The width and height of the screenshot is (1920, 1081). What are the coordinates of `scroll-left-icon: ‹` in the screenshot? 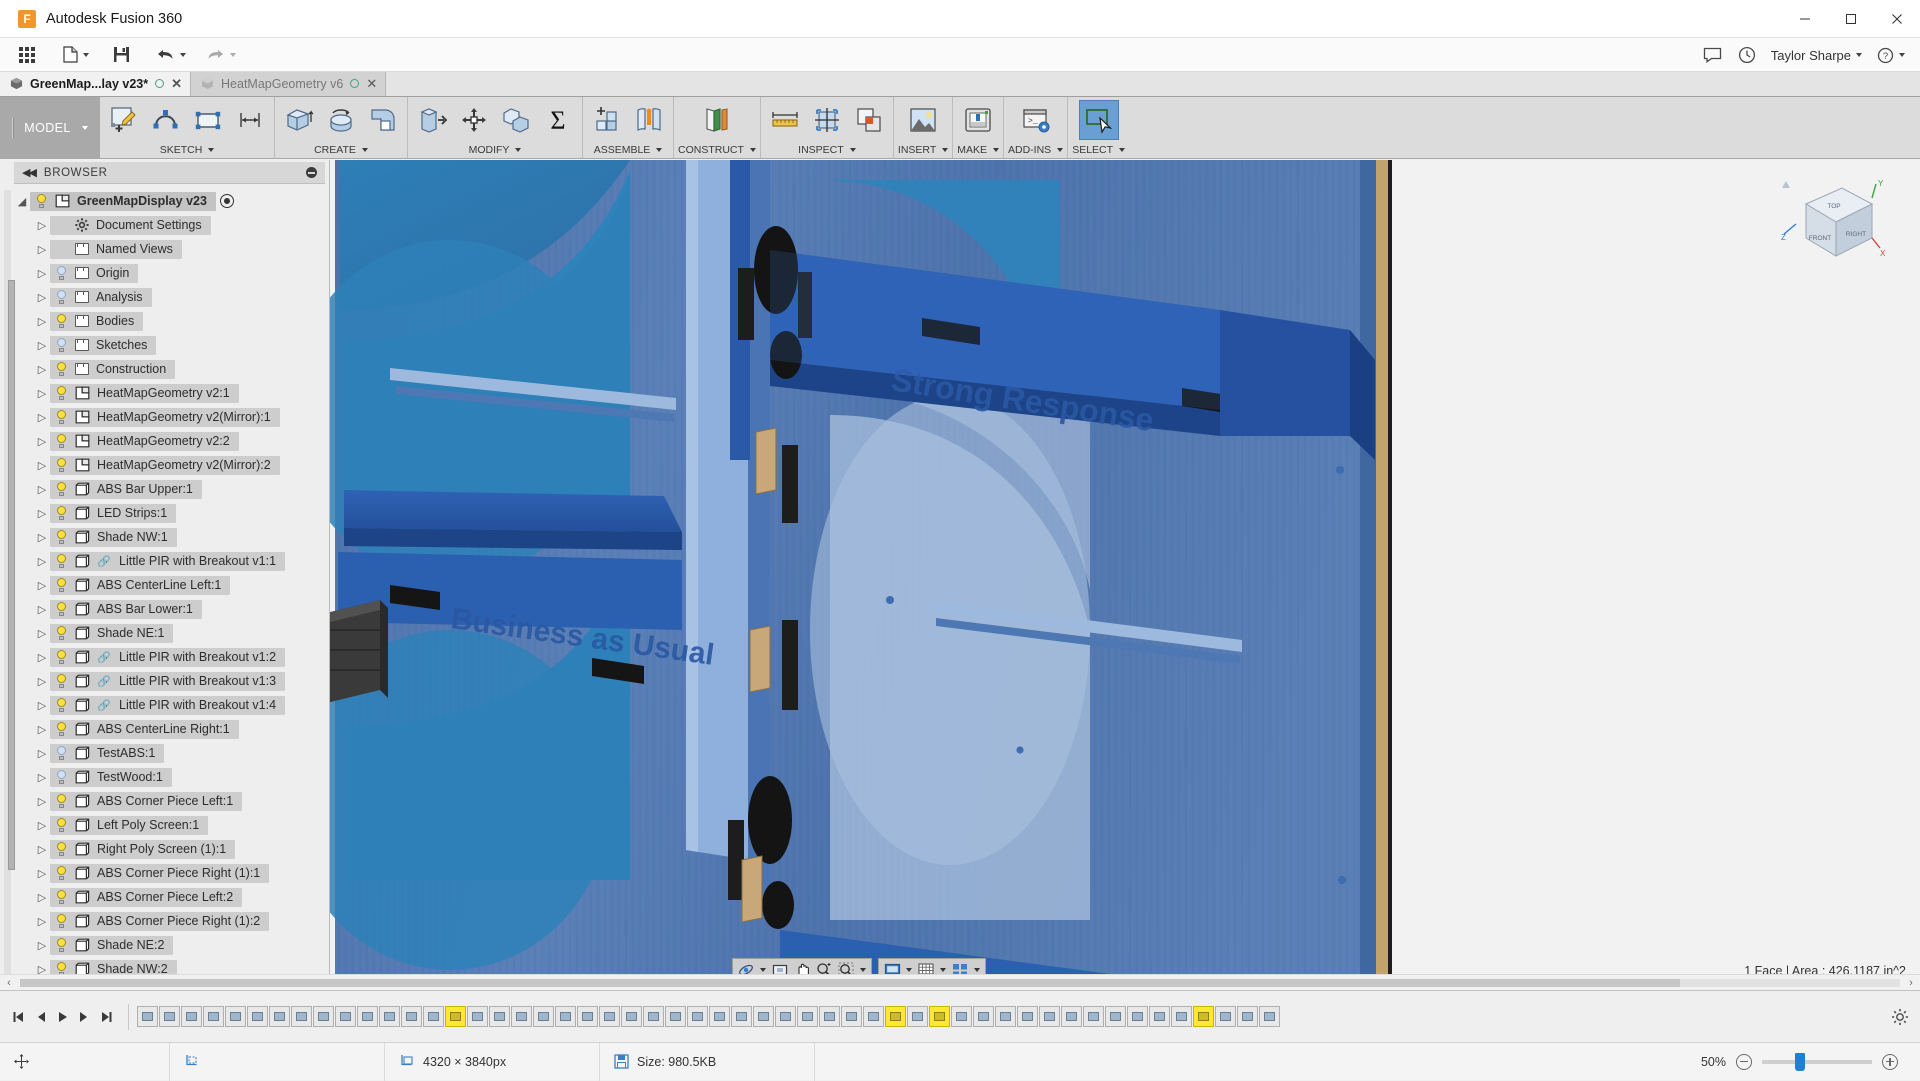 It's located at (9, 983).